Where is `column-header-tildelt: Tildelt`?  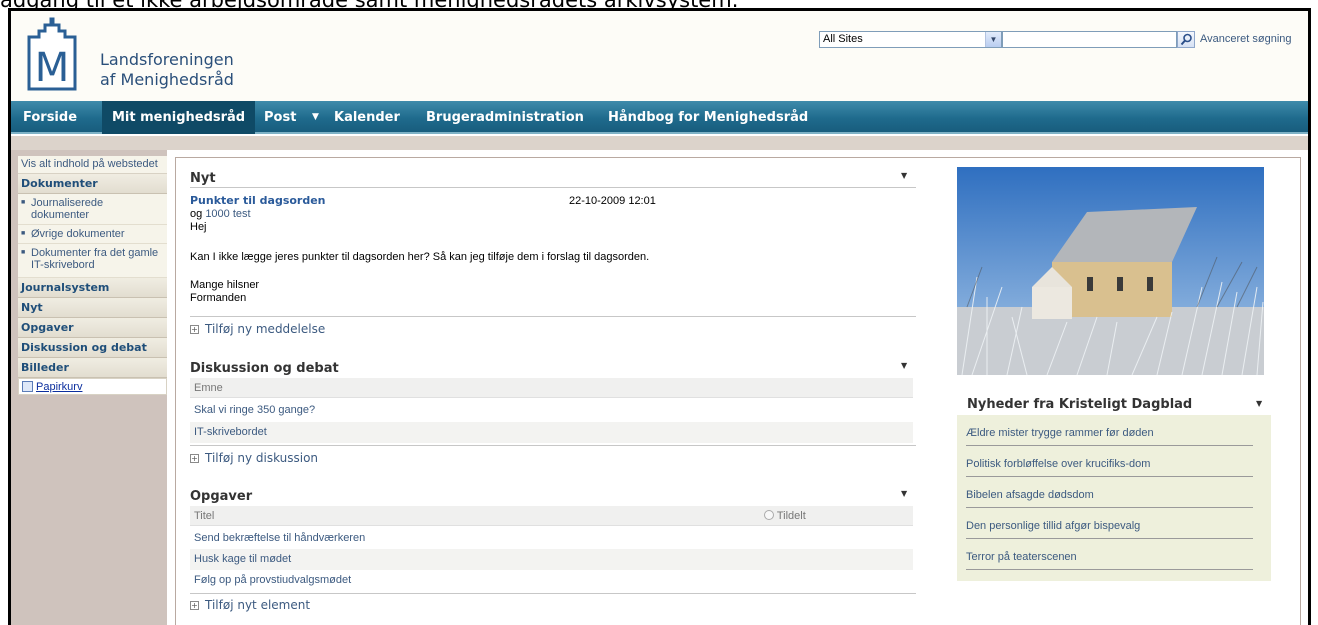
column-header-tildelt: Tildelt is located at coordinates (785, 516).